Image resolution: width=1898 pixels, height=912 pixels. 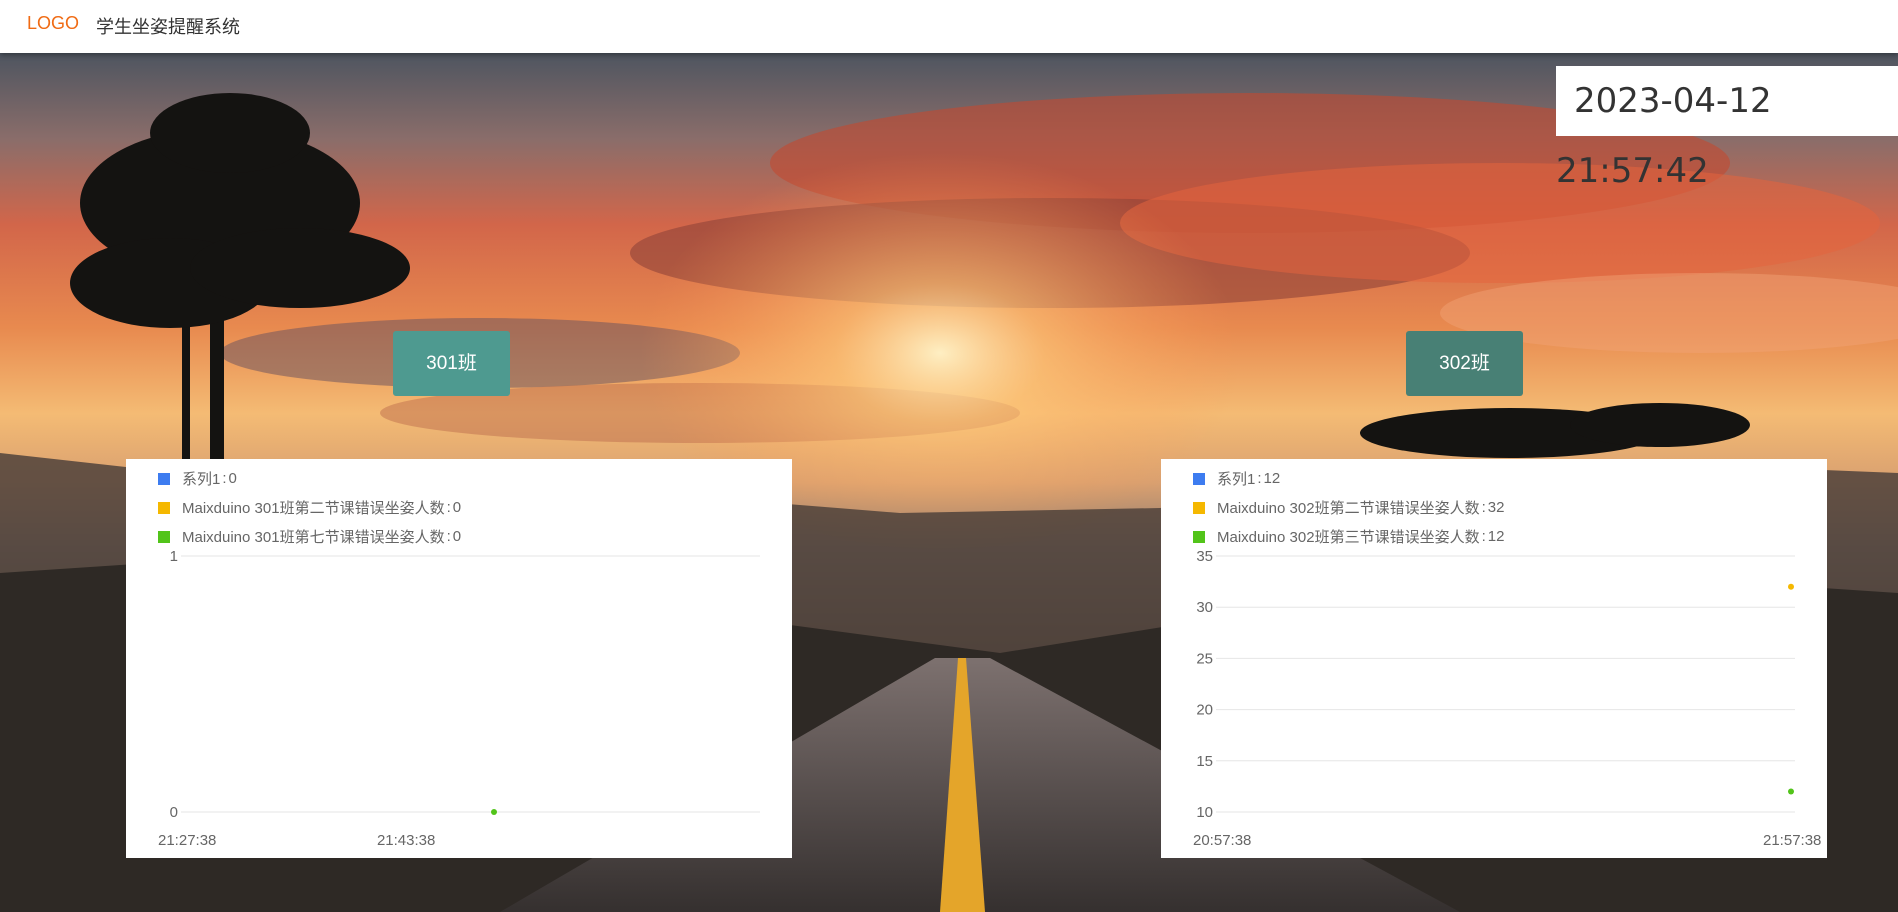 I want to click on y-tick-label: 10, so click(x=1204, y=812).